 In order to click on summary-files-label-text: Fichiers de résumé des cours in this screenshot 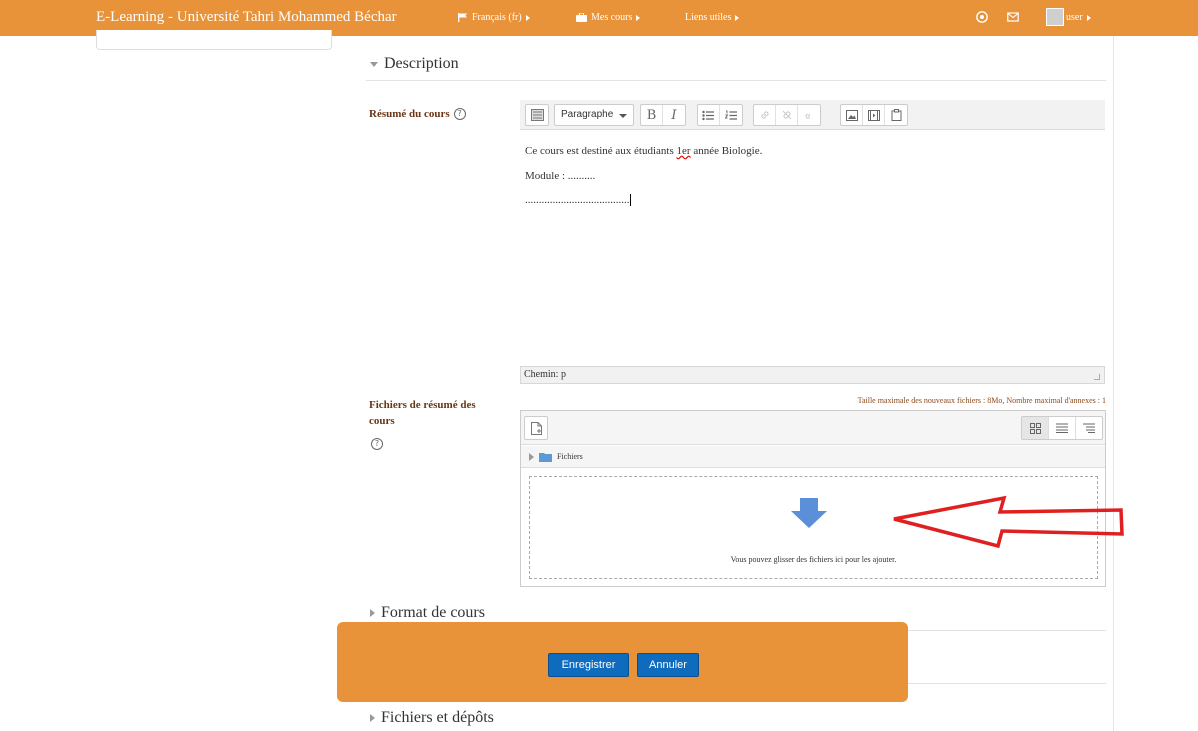, I will do `click(422, 413)`.